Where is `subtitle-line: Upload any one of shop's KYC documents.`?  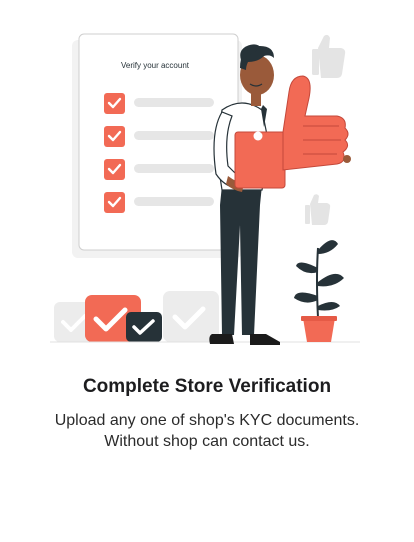 subtitle-line: Upload any one of shop's KYC documents. is located at coordinates (207, 420).